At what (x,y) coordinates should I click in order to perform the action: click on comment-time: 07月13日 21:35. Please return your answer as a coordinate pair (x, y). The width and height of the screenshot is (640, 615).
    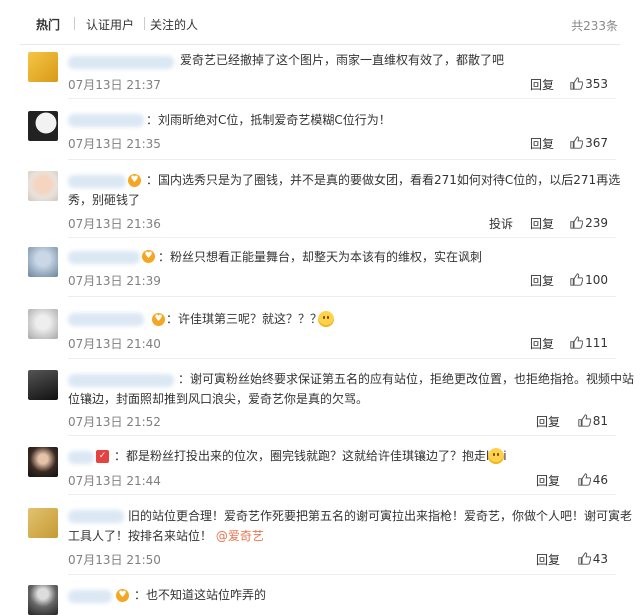
    Looking at the image, I should click on (114, 144).